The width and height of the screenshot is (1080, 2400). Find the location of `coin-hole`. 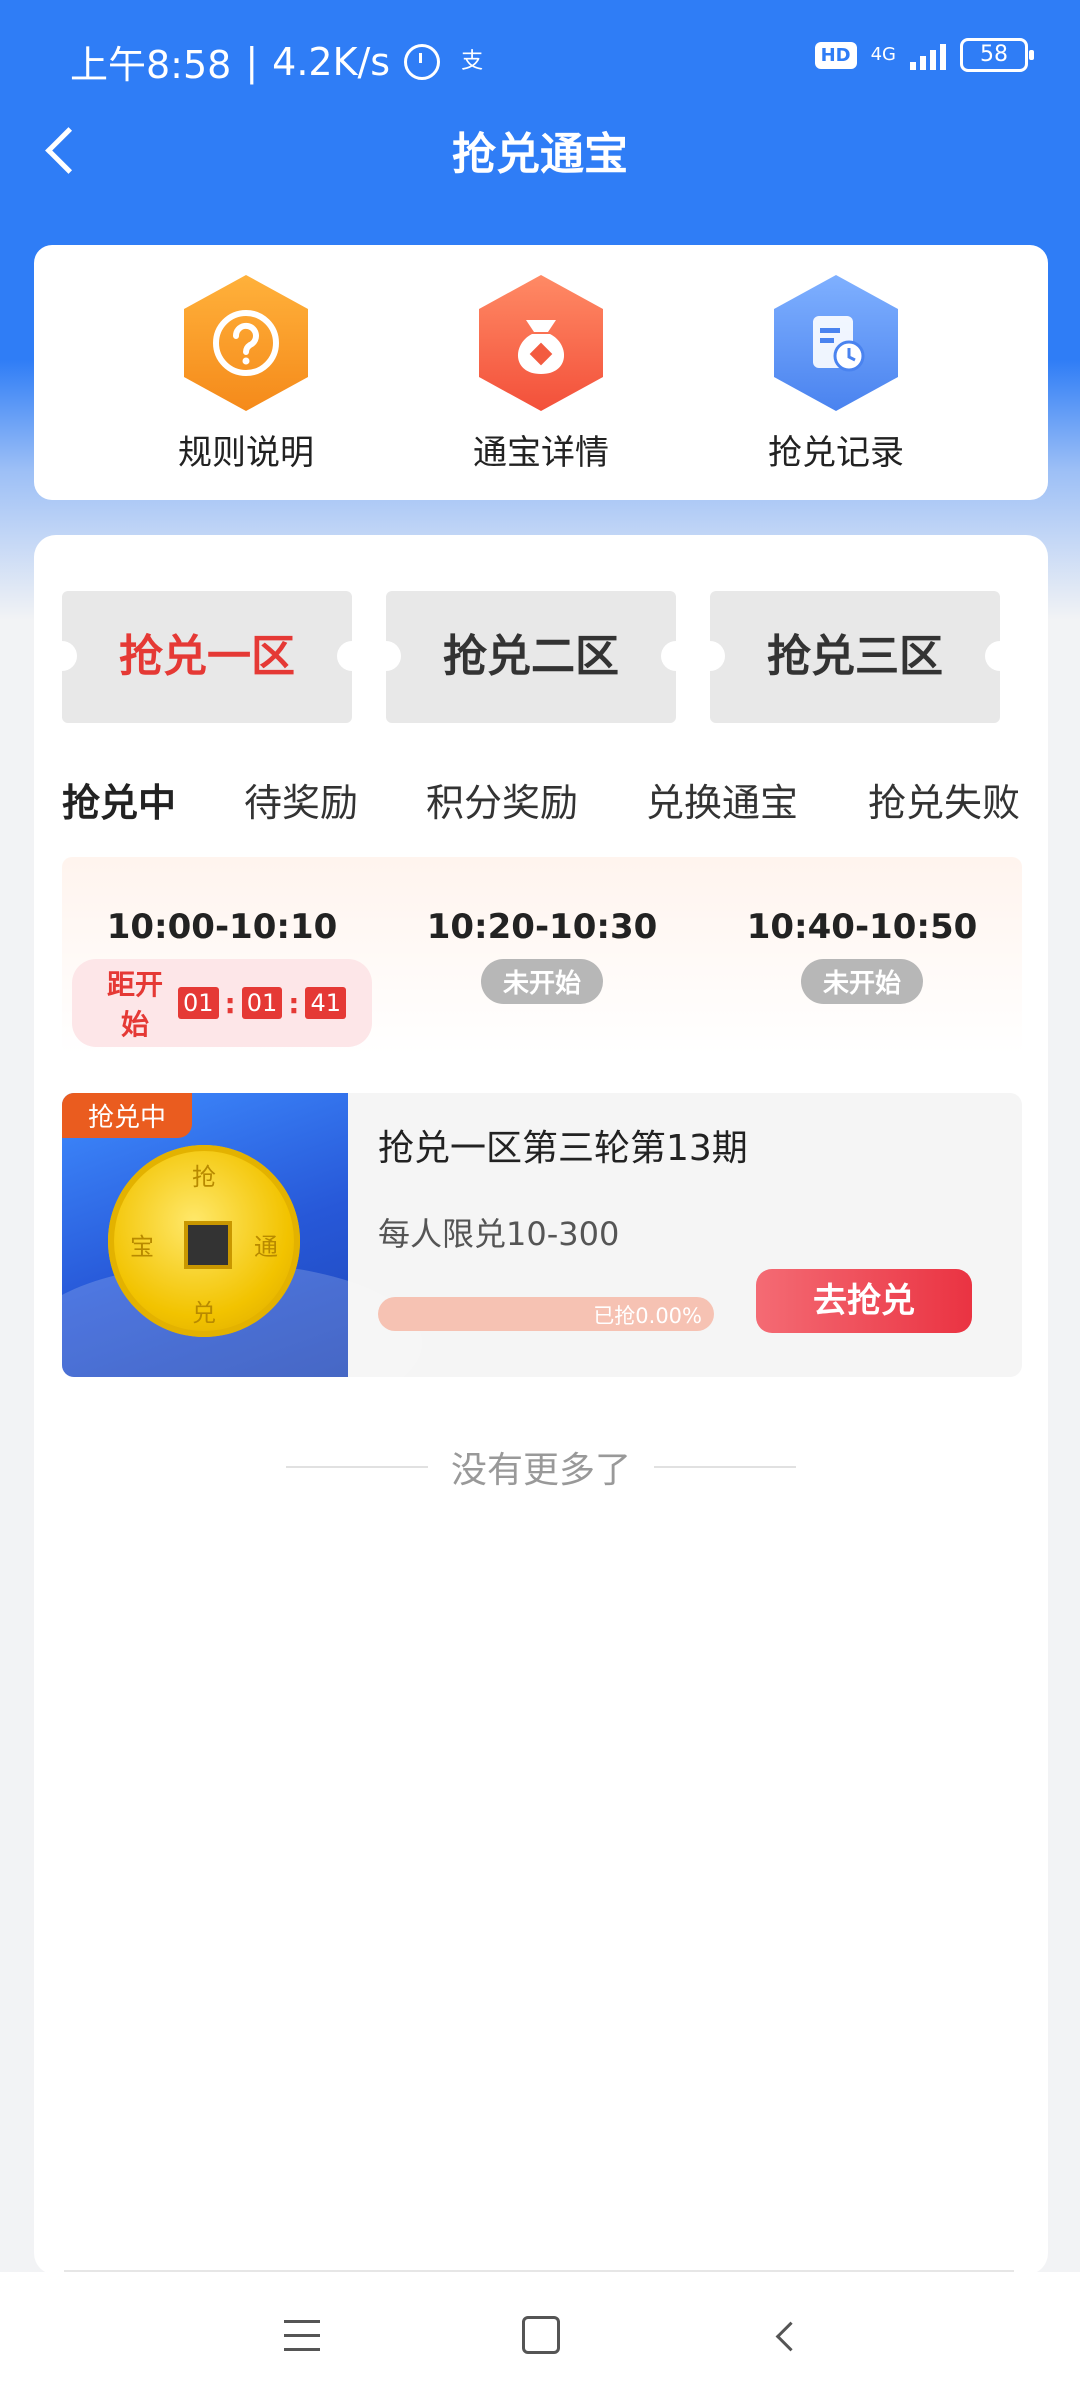

coin-hole is located at coordinates (208, 1245).